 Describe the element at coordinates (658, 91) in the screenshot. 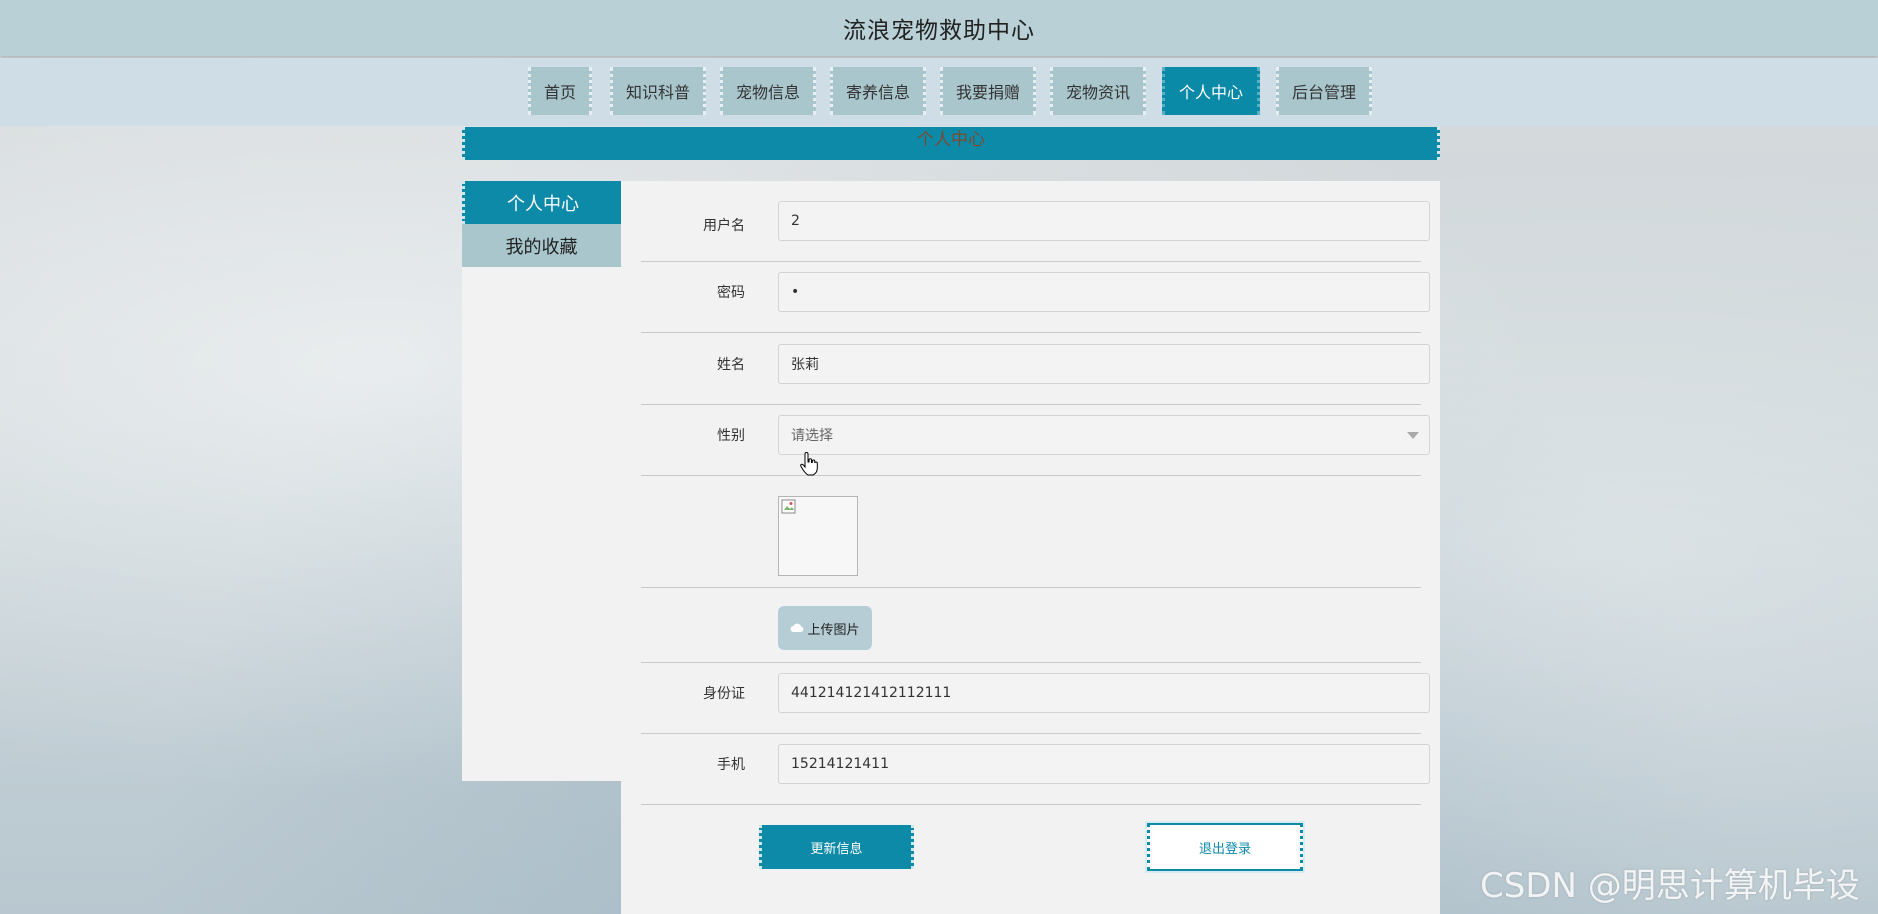

I see `nav-item-knowledge: 知识科普` at that location.